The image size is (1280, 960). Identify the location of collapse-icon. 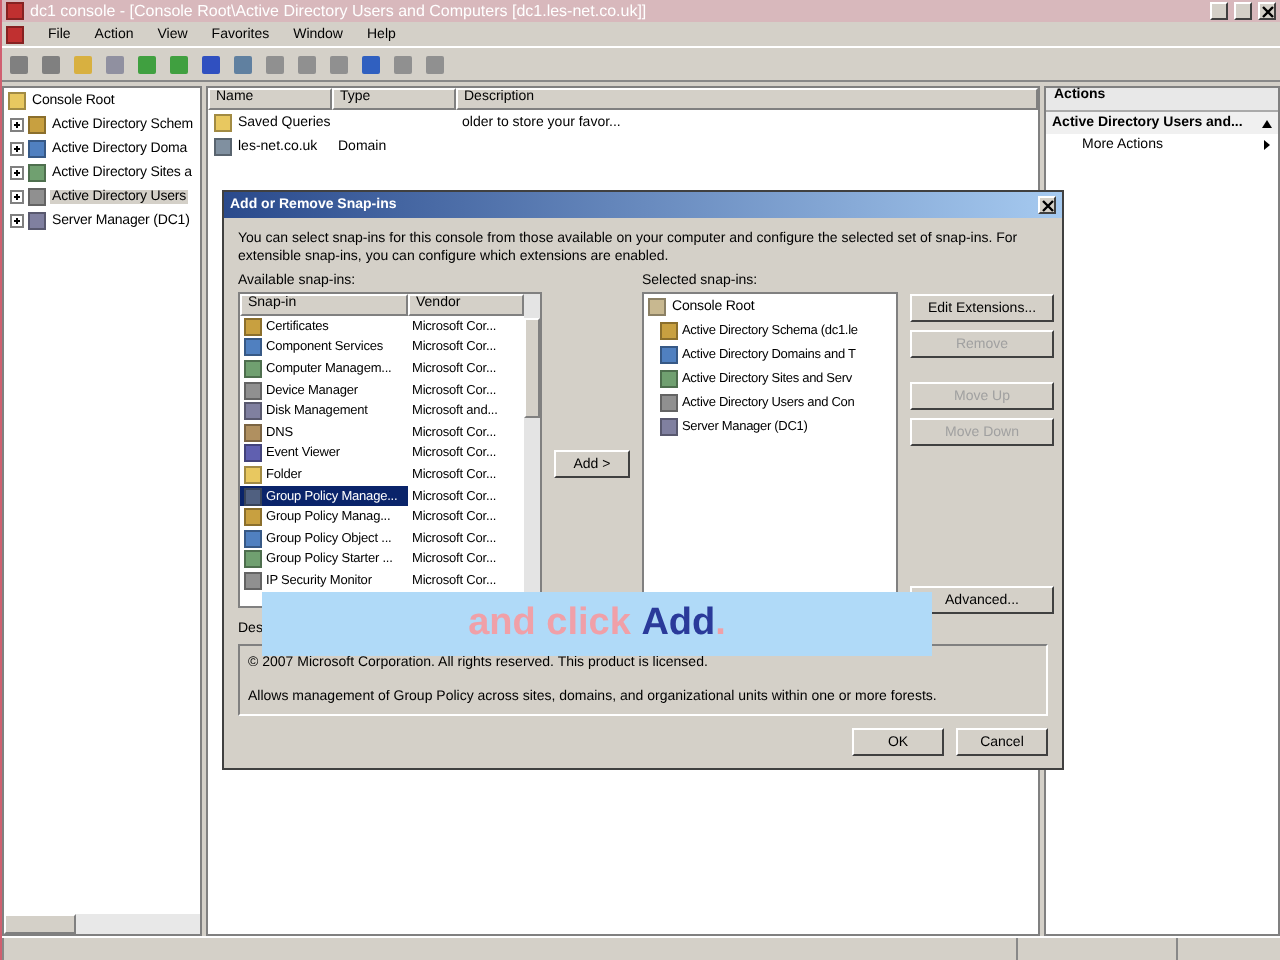
(1267, 123).